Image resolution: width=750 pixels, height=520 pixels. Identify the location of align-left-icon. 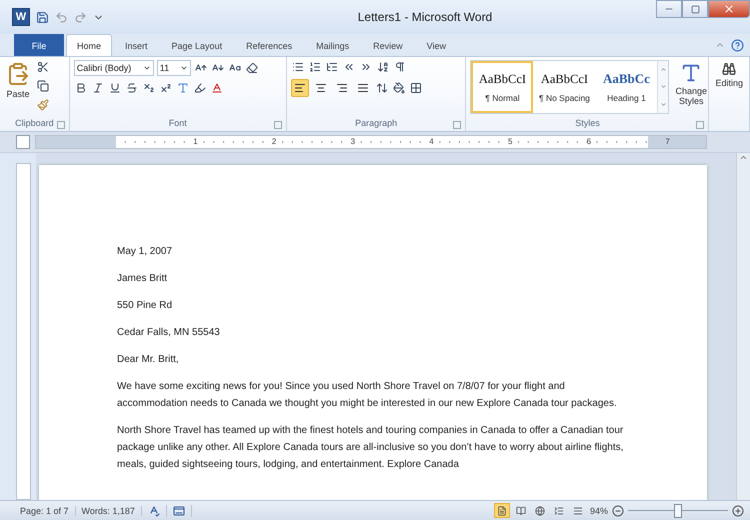
(299, 88).